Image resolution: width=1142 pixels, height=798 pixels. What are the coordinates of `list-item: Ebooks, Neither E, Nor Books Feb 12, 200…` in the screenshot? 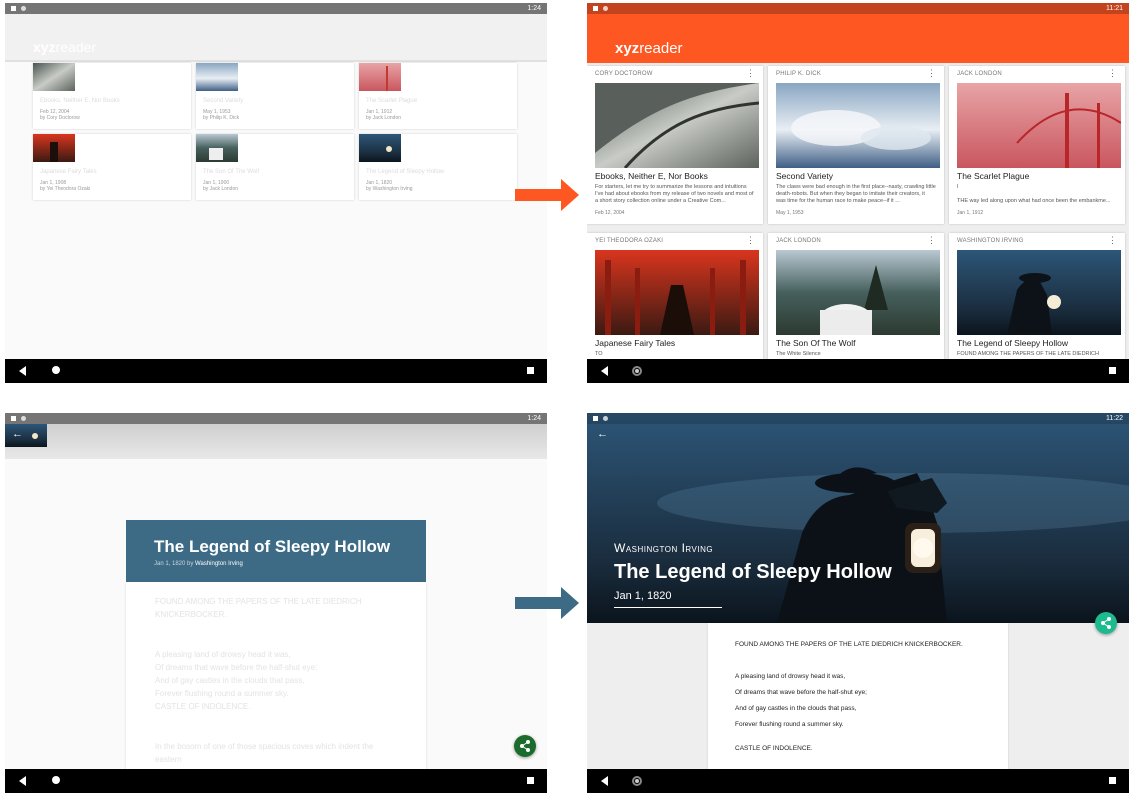 It's located at (112, 96).